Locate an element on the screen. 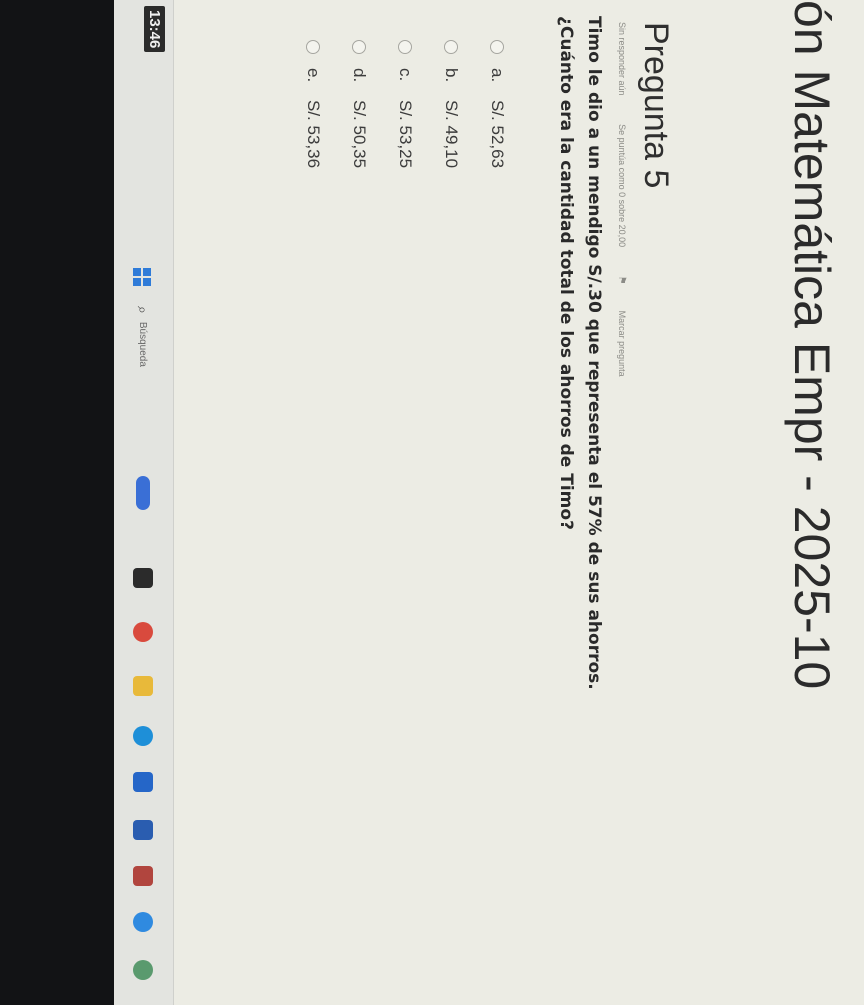 The width and height of the screenshot is (864, 1005). option-text: S/. 52,63 is located at coordinates (497, 134).